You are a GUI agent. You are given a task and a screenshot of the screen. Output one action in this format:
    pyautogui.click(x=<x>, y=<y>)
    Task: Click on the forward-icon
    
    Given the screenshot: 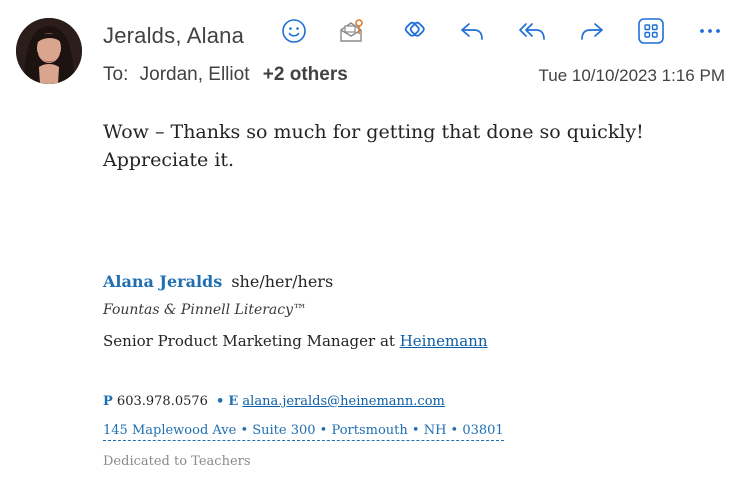 What is the action you would take?
    pyautogui.click(x=592, y=31)
    